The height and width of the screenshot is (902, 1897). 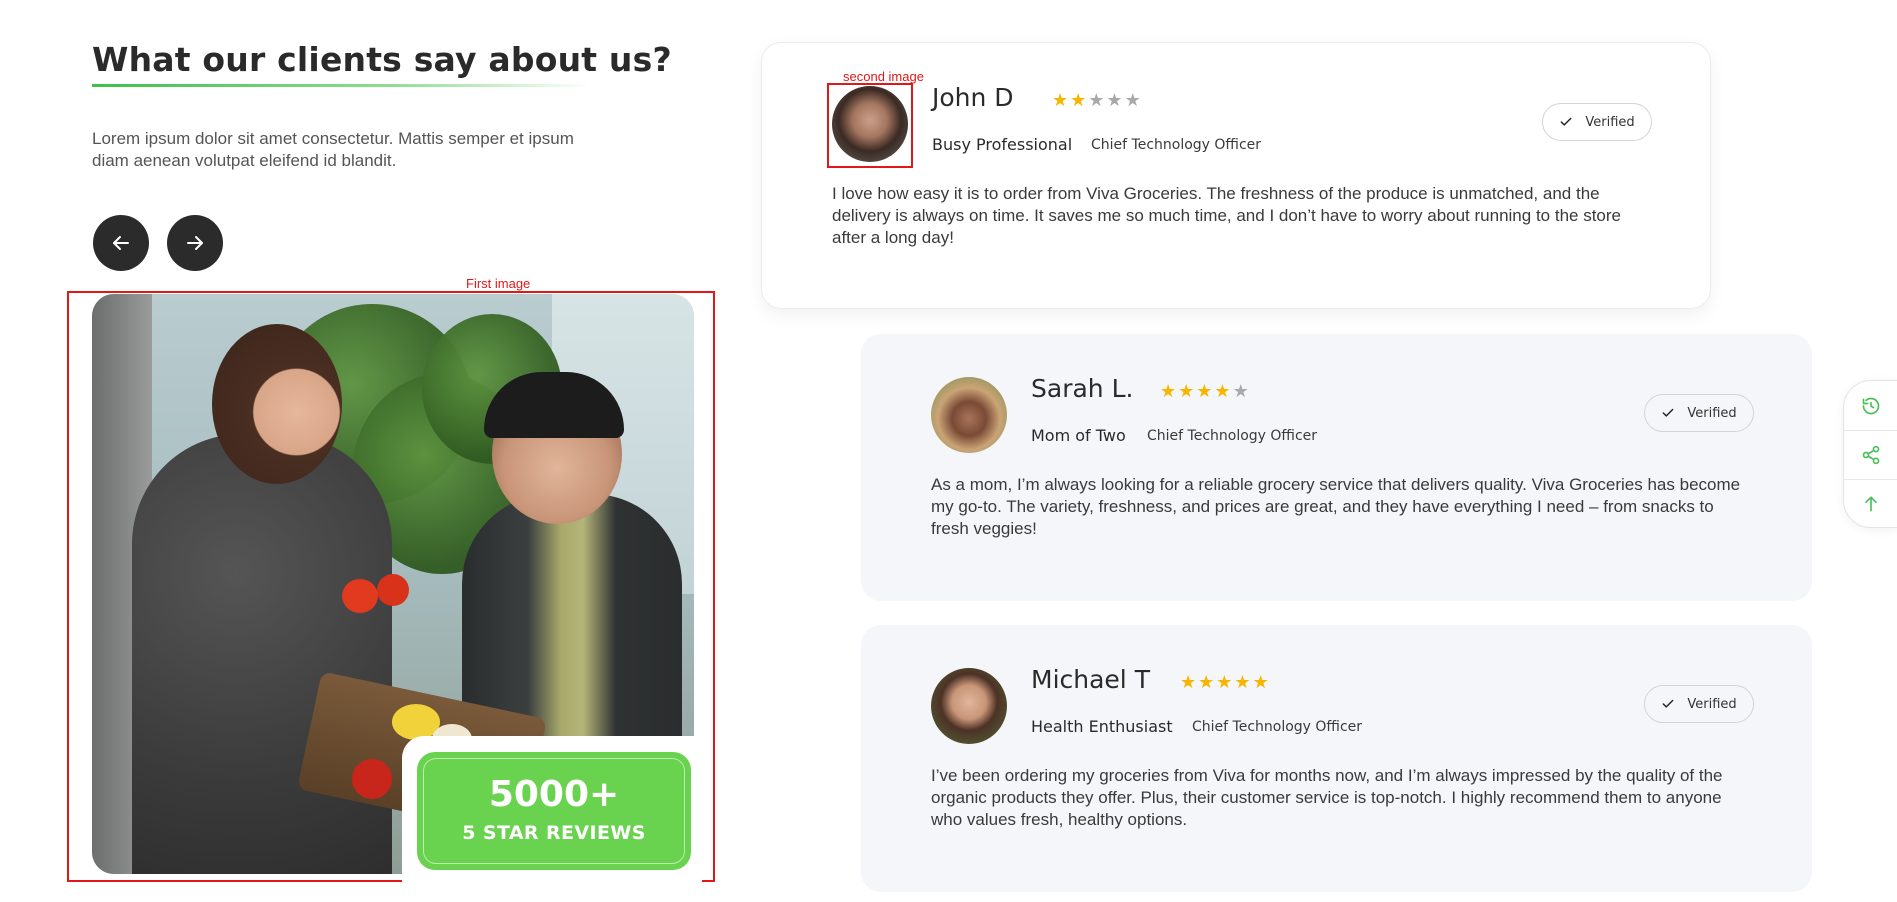 I want to click on history-button, so click(x=1870, y=405).